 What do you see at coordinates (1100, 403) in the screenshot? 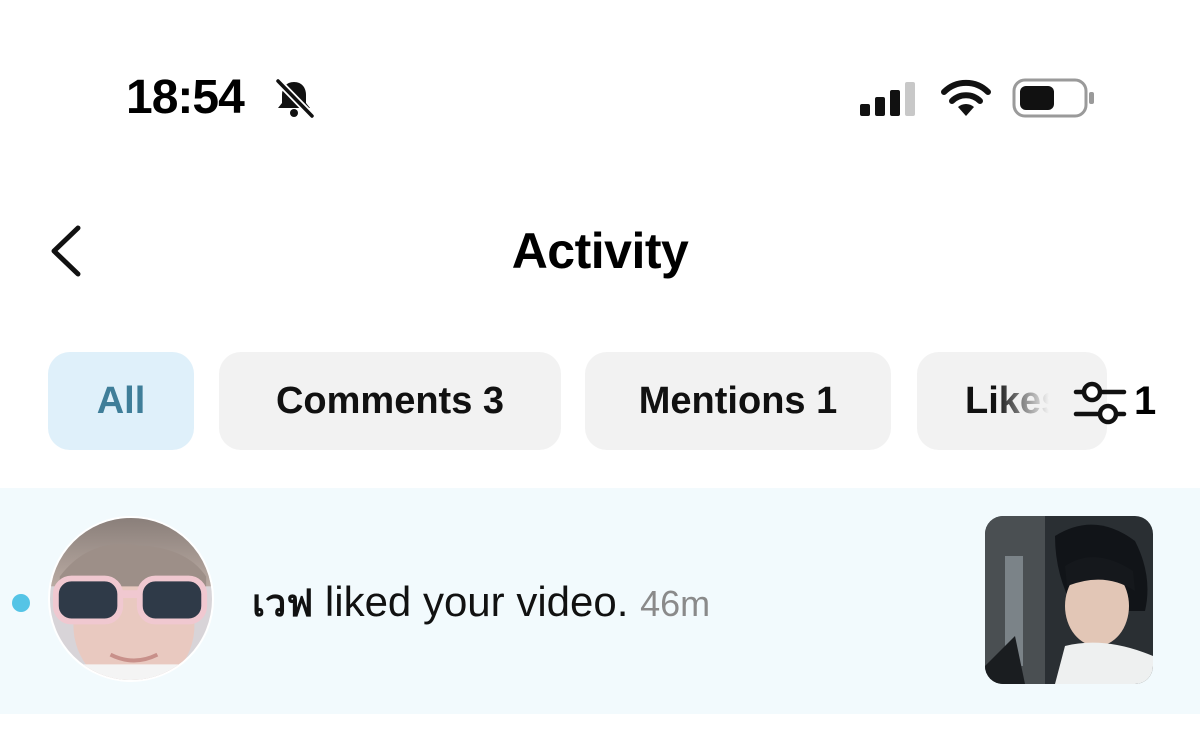
I see `filter-sliders-icon` at bounding box center [1100, 403].